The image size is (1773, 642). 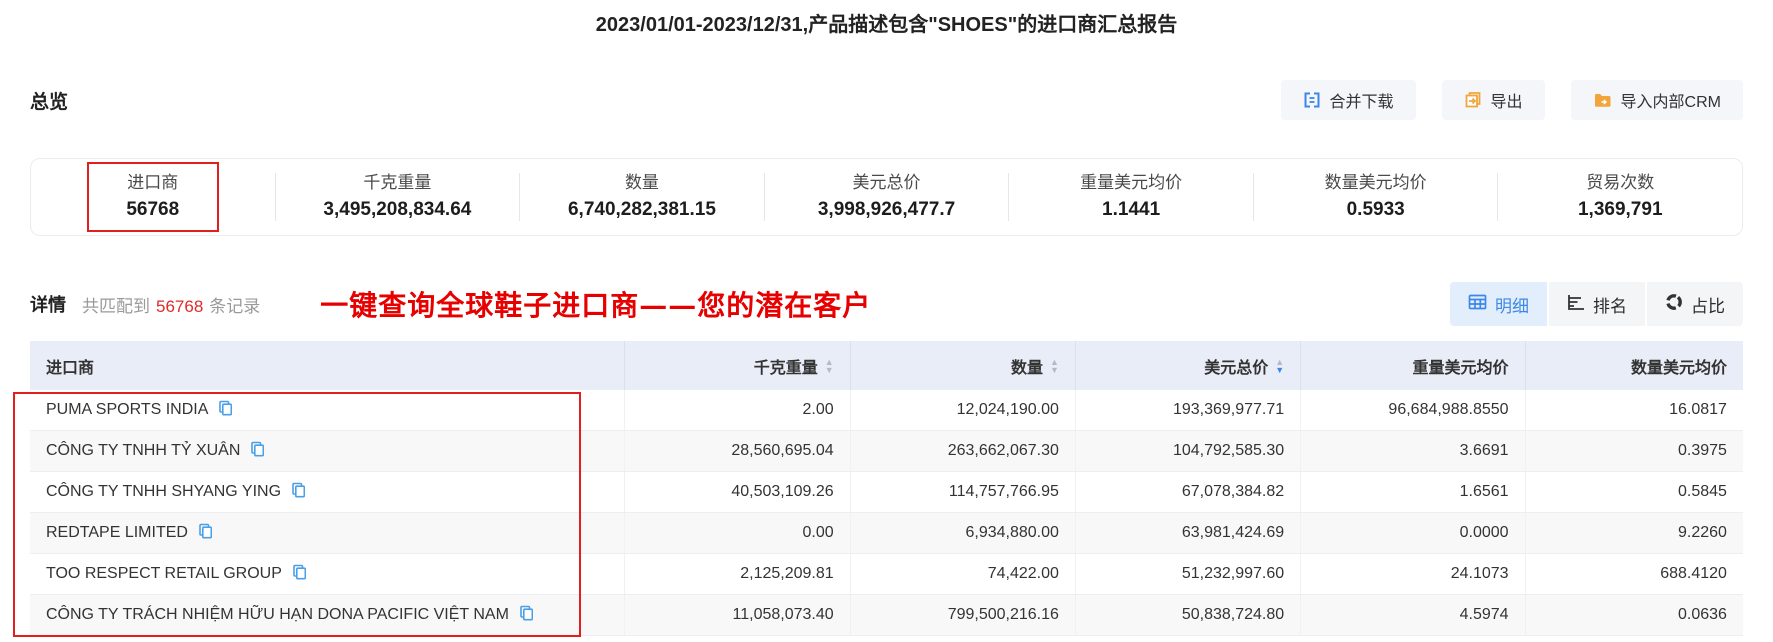 I want to click on column-header-usd-total: 美元总价 ▲ ▼, so click(x=1187, y=365).